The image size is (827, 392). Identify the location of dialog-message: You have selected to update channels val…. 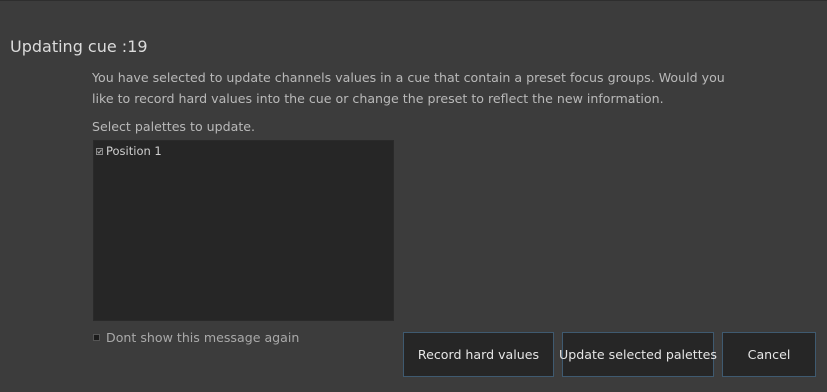
(408, 88).